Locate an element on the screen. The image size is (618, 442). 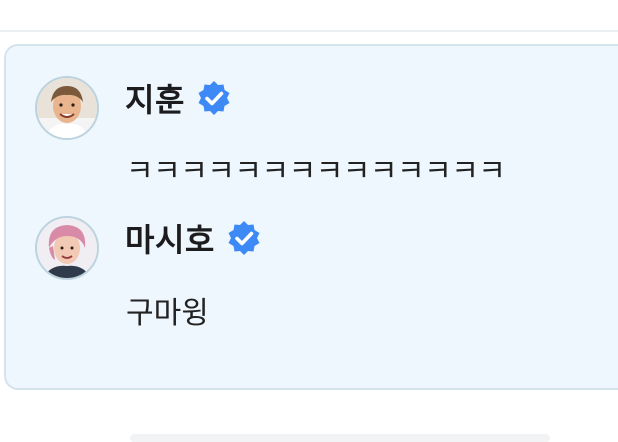
author-row: 지훈 is located at coordinates (178, 98).